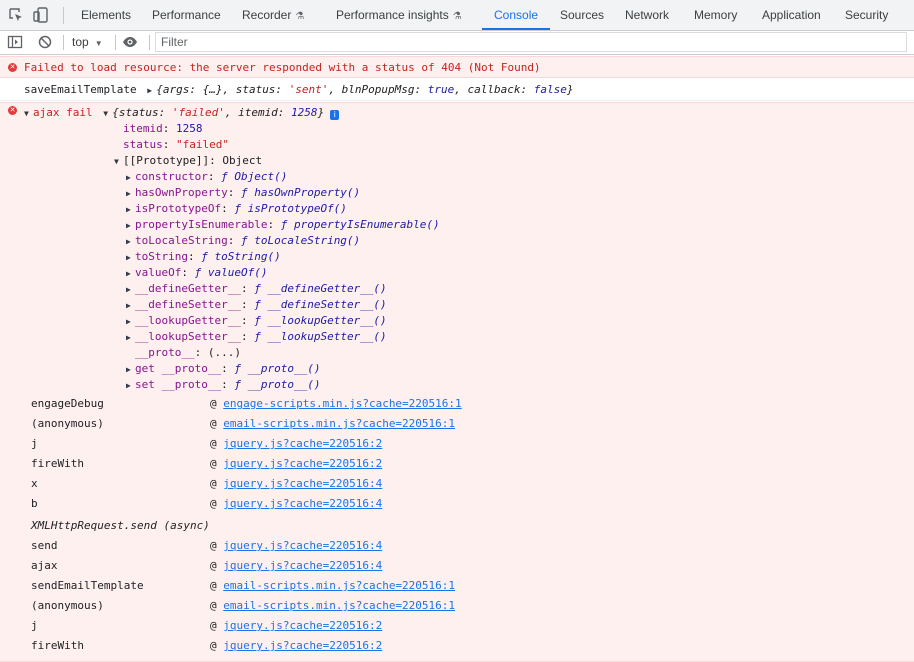 The width and height of the screenshot is (914, 662). I want to click on tab-memory: Memory, so click(715, 15).